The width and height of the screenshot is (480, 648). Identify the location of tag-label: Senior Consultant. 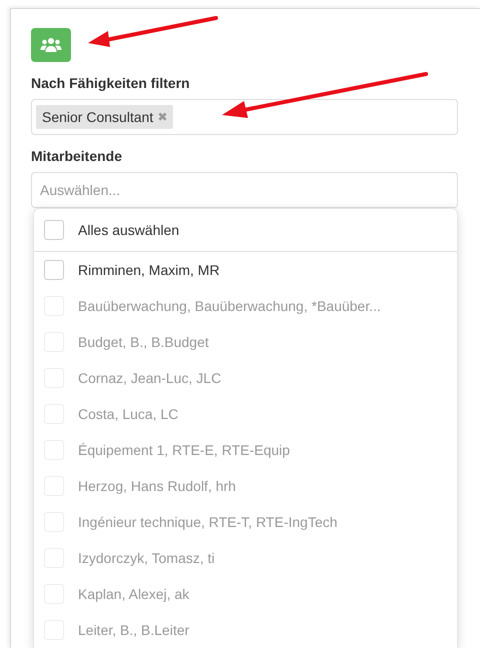
(98, 117).